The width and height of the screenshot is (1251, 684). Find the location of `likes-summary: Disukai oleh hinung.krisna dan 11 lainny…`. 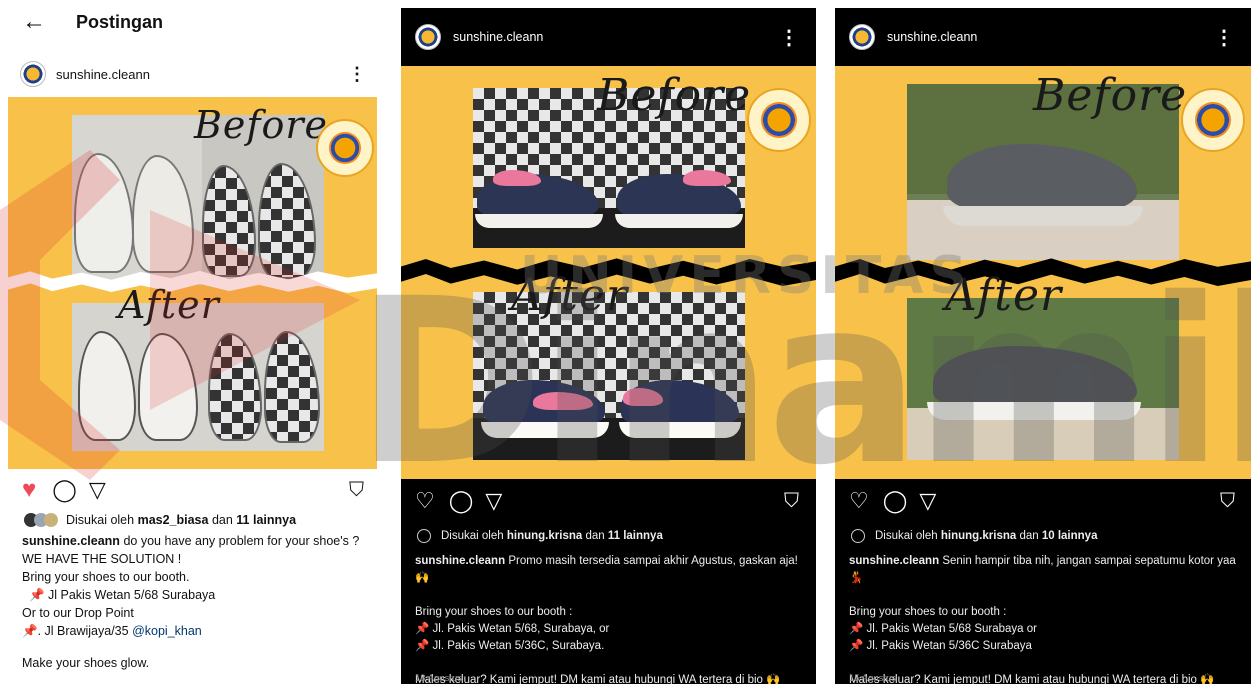

likes-summary: Disukai oleh hinung.krisna dan 11 lainny… is located at coordinates (540, 536).